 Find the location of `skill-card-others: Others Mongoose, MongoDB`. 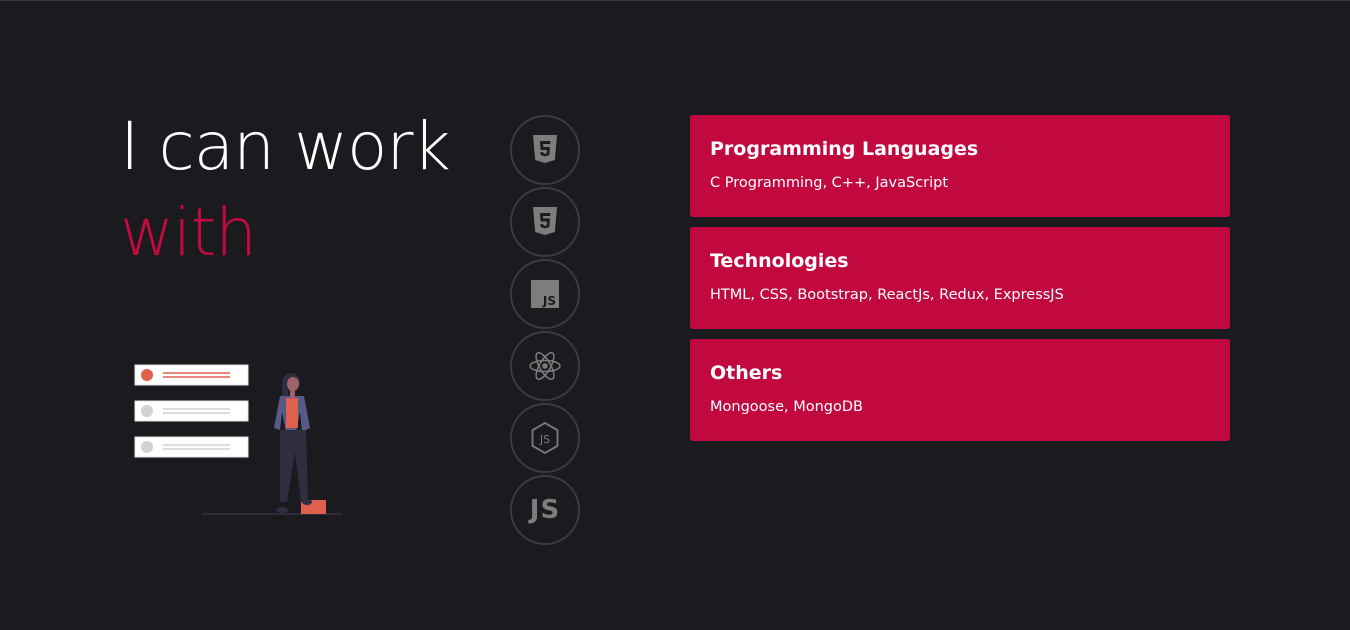

skill-card-others: Others Mongoose, MongoDB is located at coordinates (960, 390).